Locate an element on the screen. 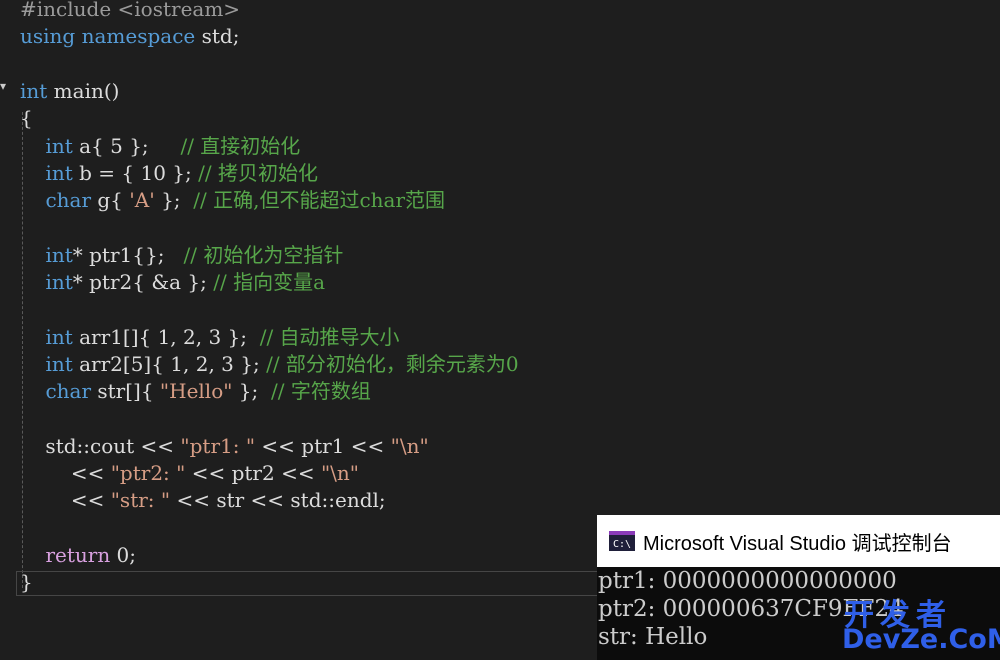 Image resolution: width=1000 pixels, height=660 pixels. console-titlebar: C:\ Microsoft Visual Studio 调试控制台 is located at coordinates (798, 541).